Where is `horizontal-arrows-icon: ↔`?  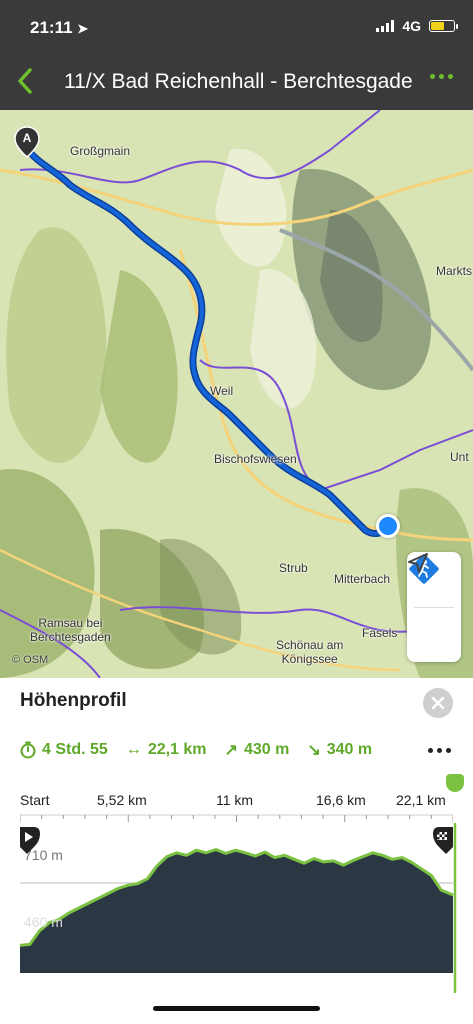
horizontal-arrows-icon: ↔ is located at coordinates (133, 749).